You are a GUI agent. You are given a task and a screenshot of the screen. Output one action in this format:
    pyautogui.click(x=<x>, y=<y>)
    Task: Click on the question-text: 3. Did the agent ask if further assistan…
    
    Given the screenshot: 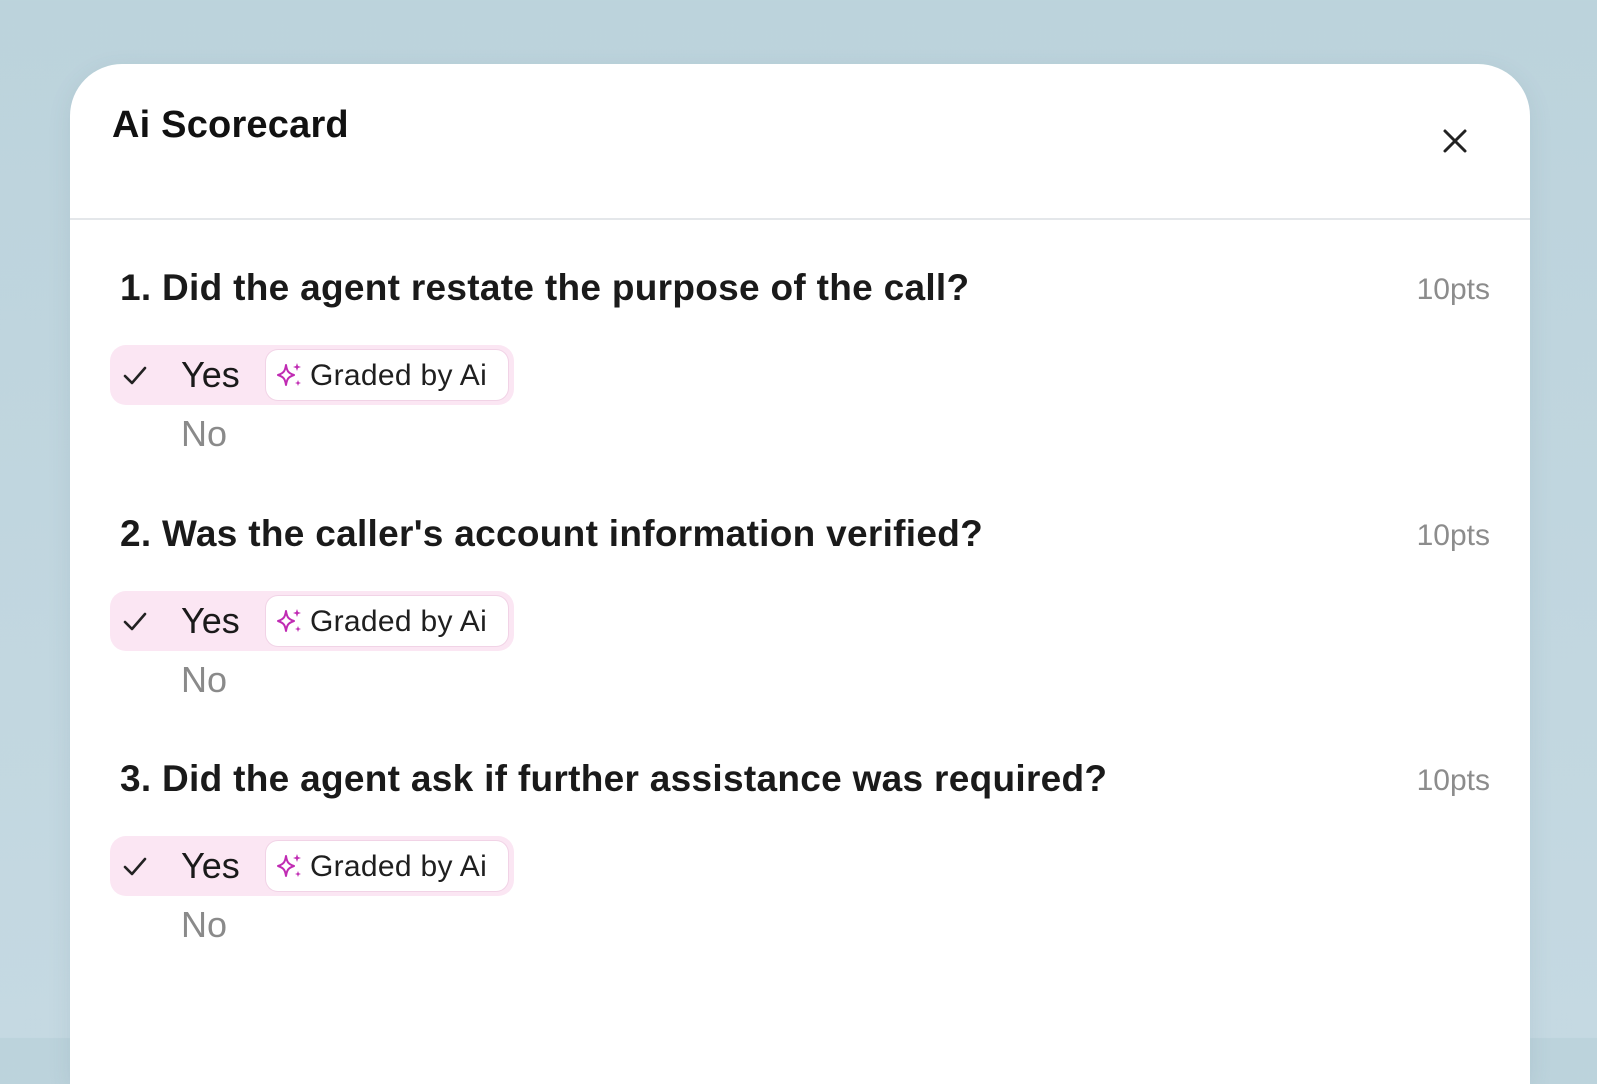 What is the action you would take?
    pyautogui.click(x=614, y=778)
    